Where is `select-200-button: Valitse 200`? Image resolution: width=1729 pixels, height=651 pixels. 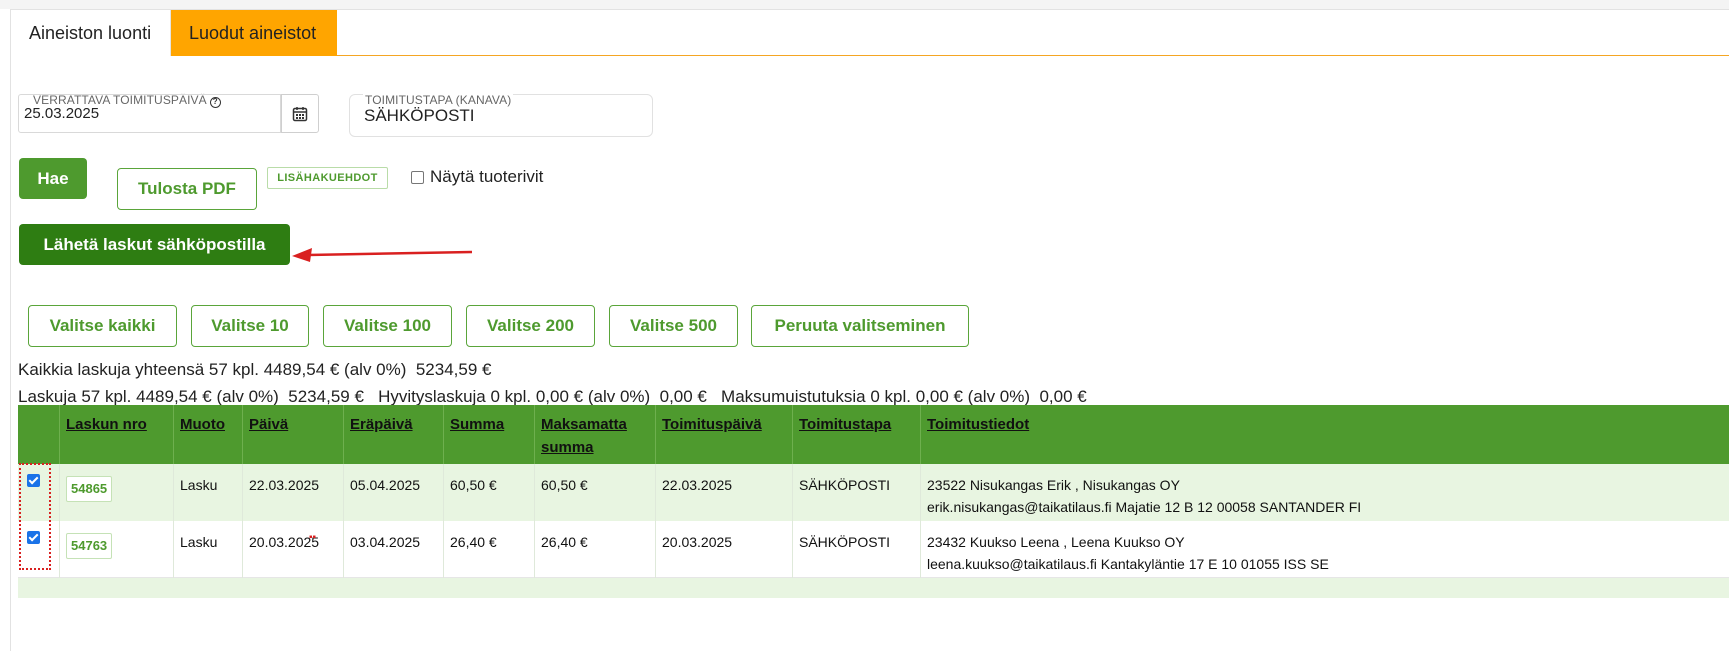
select-200-button: Valitse 200 is located at coordinates (530, 326).